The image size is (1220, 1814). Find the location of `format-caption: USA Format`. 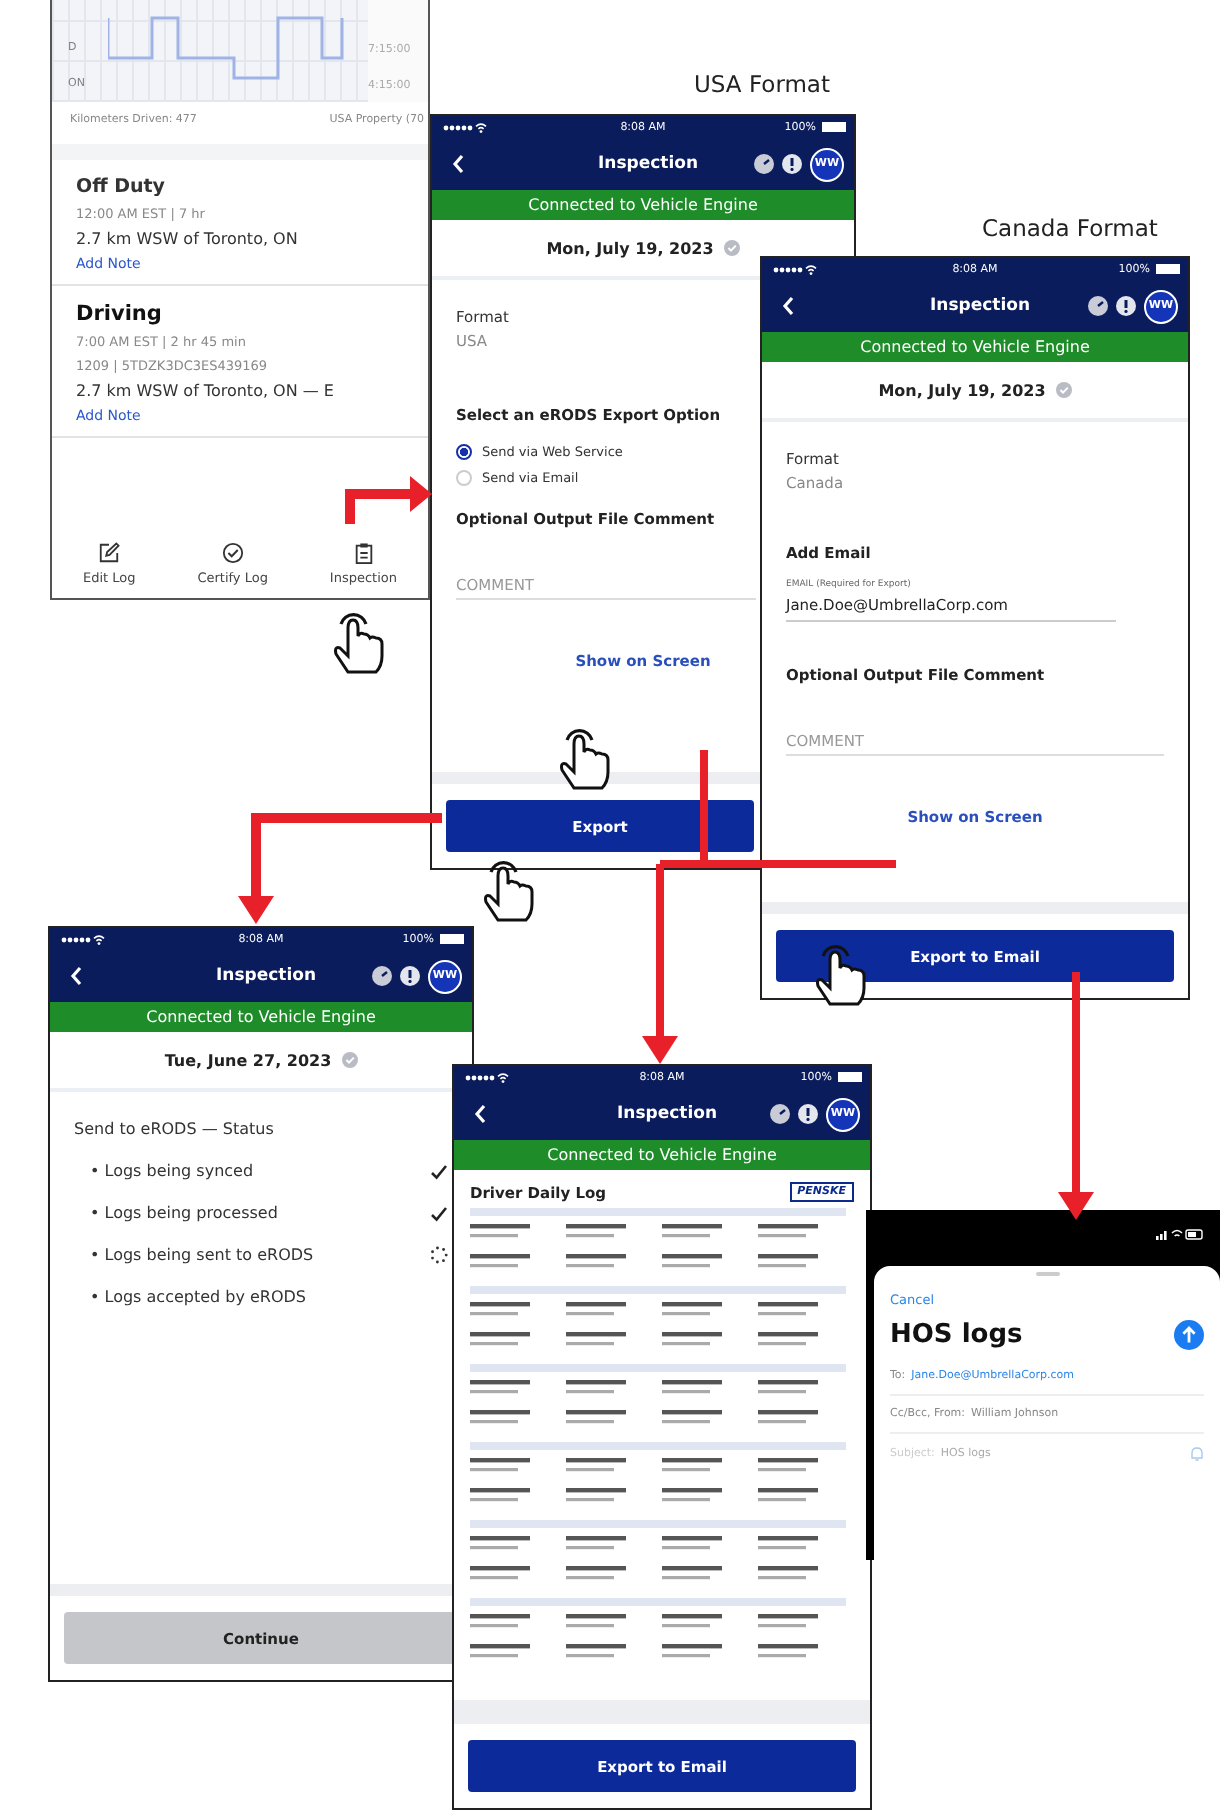

format-caption: USA Format is located at coordinates (762, 84).